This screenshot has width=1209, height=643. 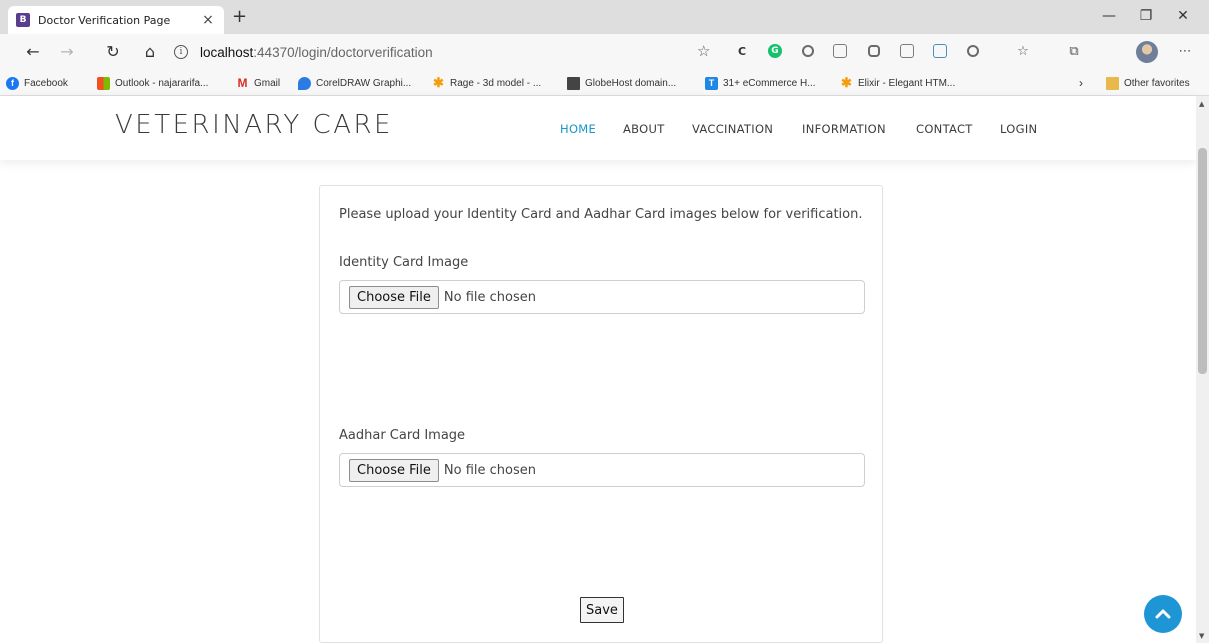 I want to click on nav-login: LOGIN, so click(x=1018, y=129).